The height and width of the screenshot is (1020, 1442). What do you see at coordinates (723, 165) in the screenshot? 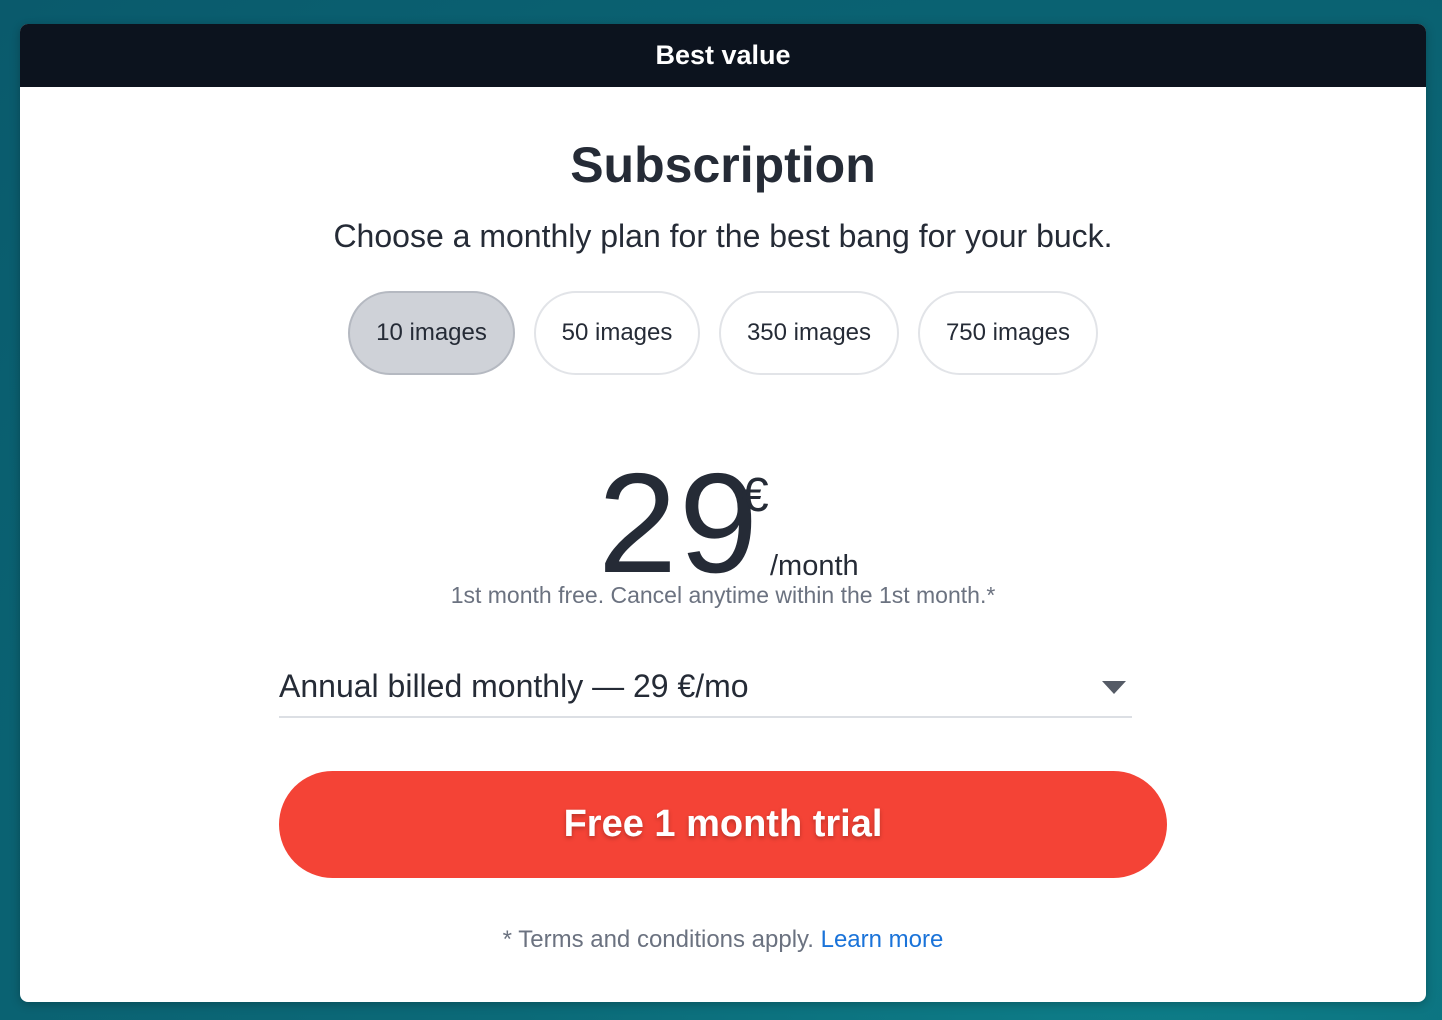
I see `page-title: Subscription` at bounding box center [723, 165].